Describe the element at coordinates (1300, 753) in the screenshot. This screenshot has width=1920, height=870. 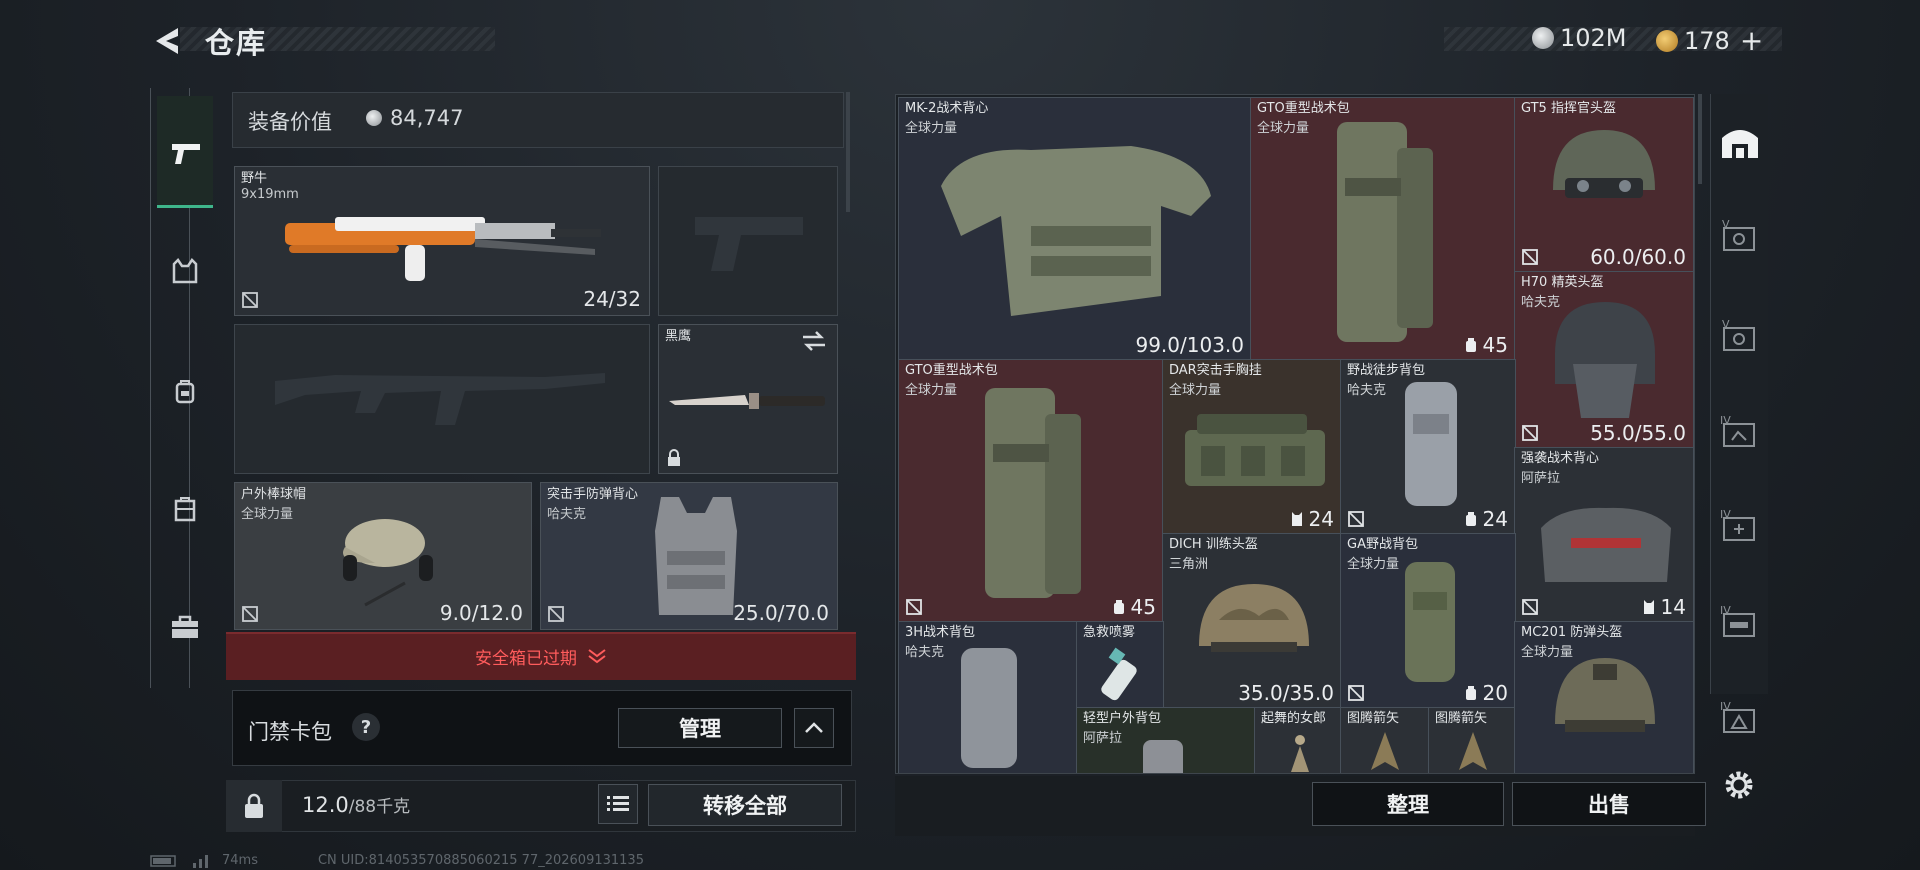
I see `dancing-lady-figurine-icon` at that location.